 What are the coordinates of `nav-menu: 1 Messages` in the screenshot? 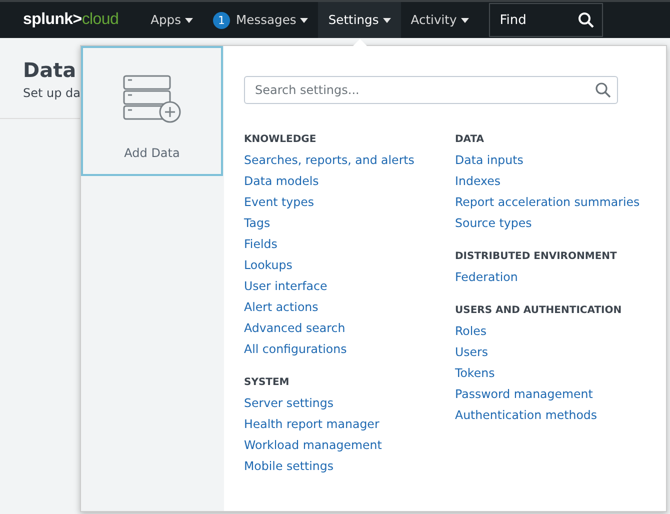 It's located at (260, 20).